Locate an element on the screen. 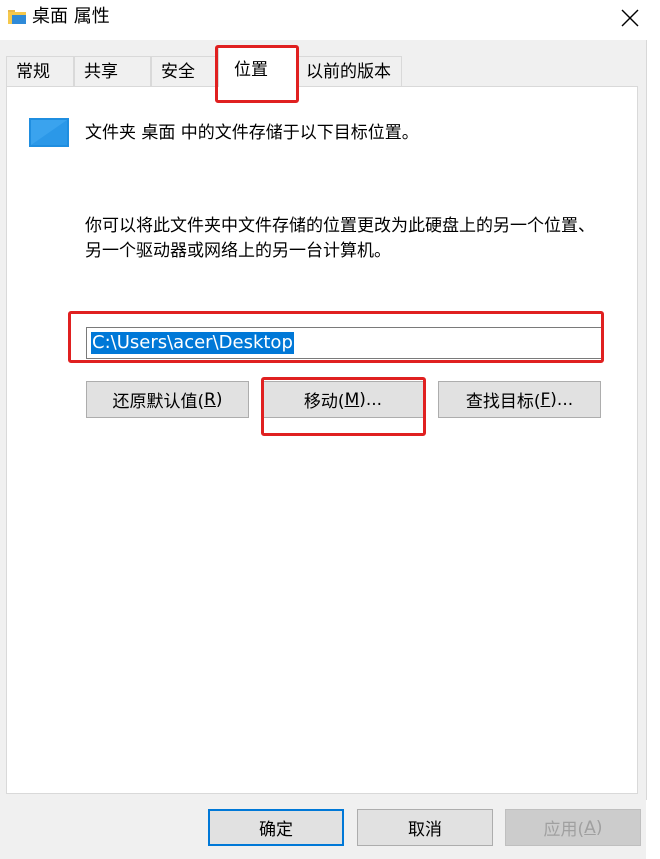  tab-previous-versions: 以前的版本 is located at coordinates (349, 71).